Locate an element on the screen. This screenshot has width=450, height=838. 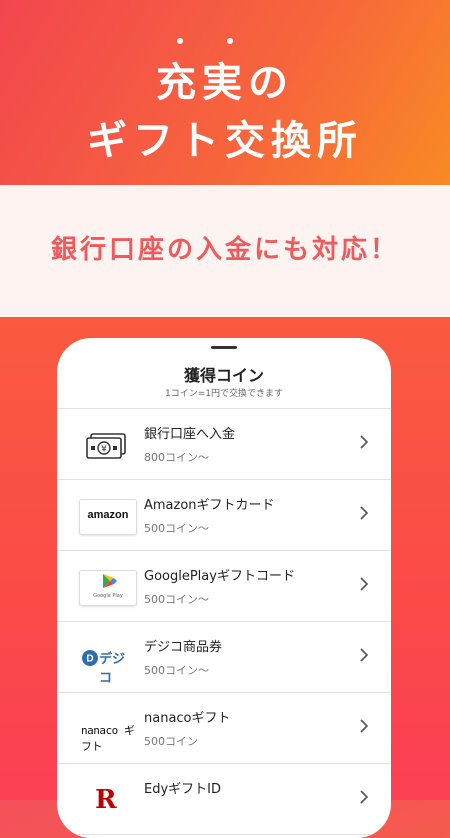
hero-title-line2: ギフト交換所 is located at coordinates (225, 141).